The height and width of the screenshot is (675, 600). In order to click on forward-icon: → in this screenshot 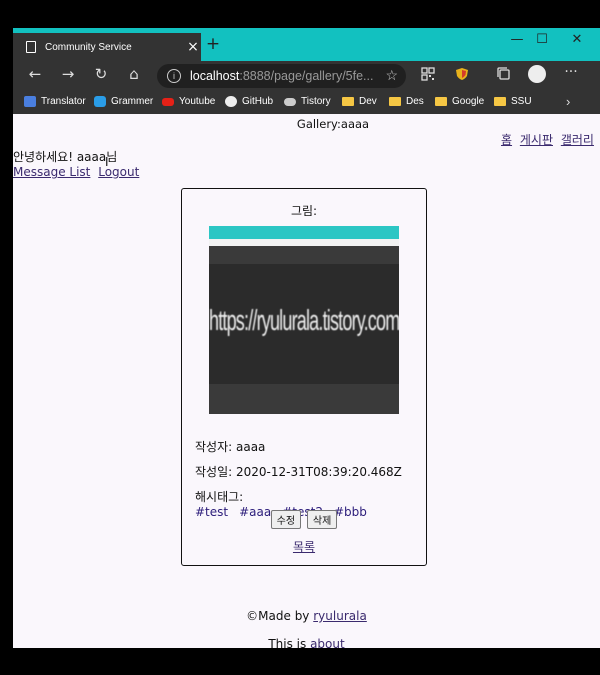, I will do `click(68, 74)`.